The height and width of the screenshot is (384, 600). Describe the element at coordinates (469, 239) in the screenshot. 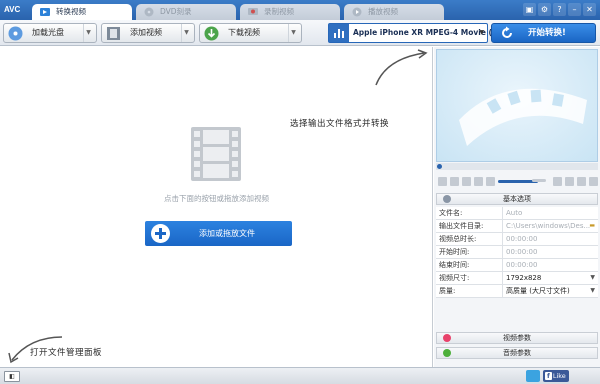

I see `property-label: 视频总时长:` at that location.